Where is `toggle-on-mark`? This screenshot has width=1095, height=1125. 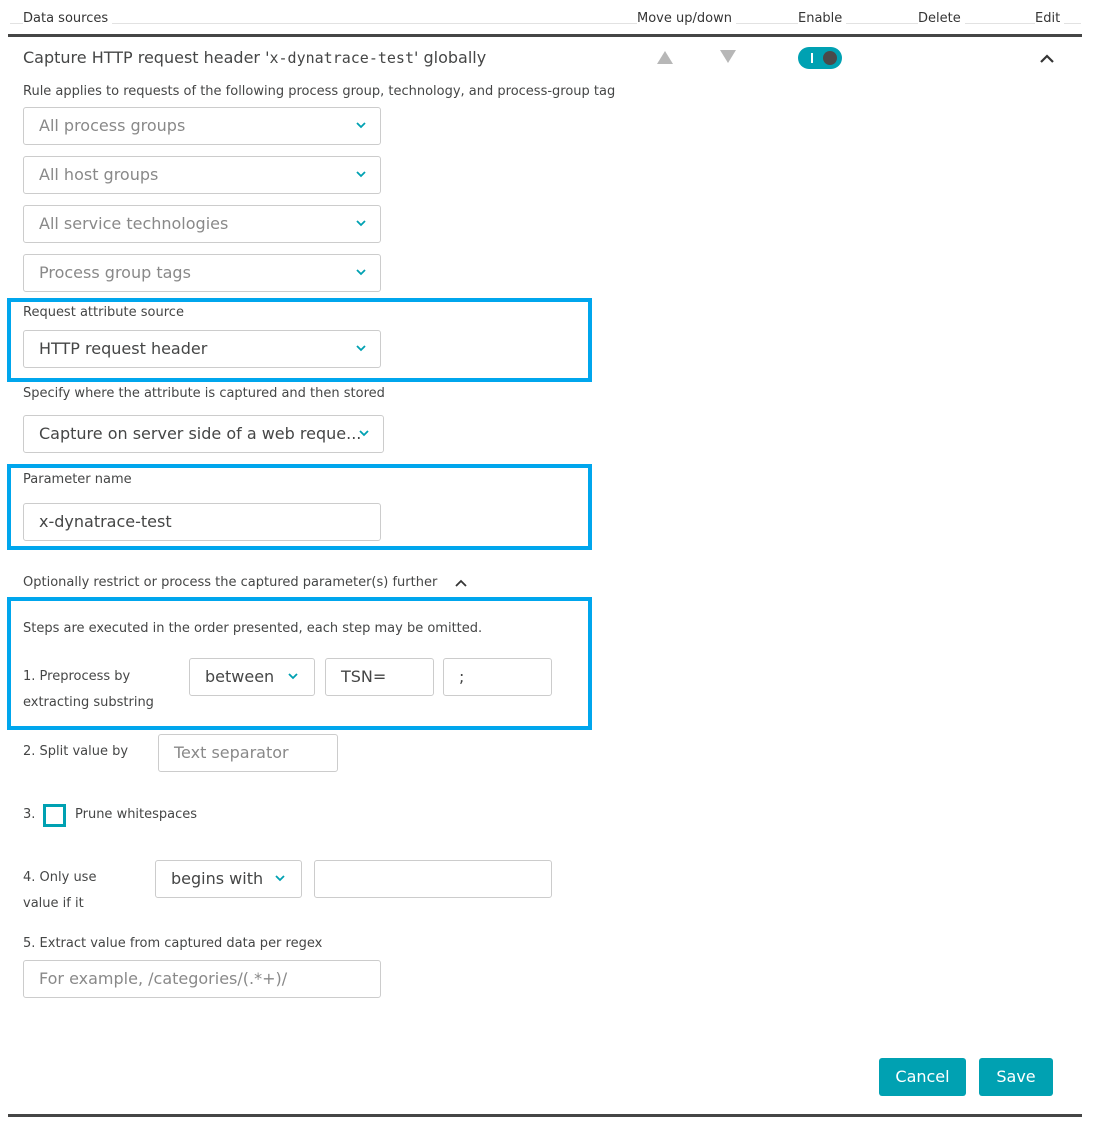
toggle-on-mark is located at coordinates (812, 58).